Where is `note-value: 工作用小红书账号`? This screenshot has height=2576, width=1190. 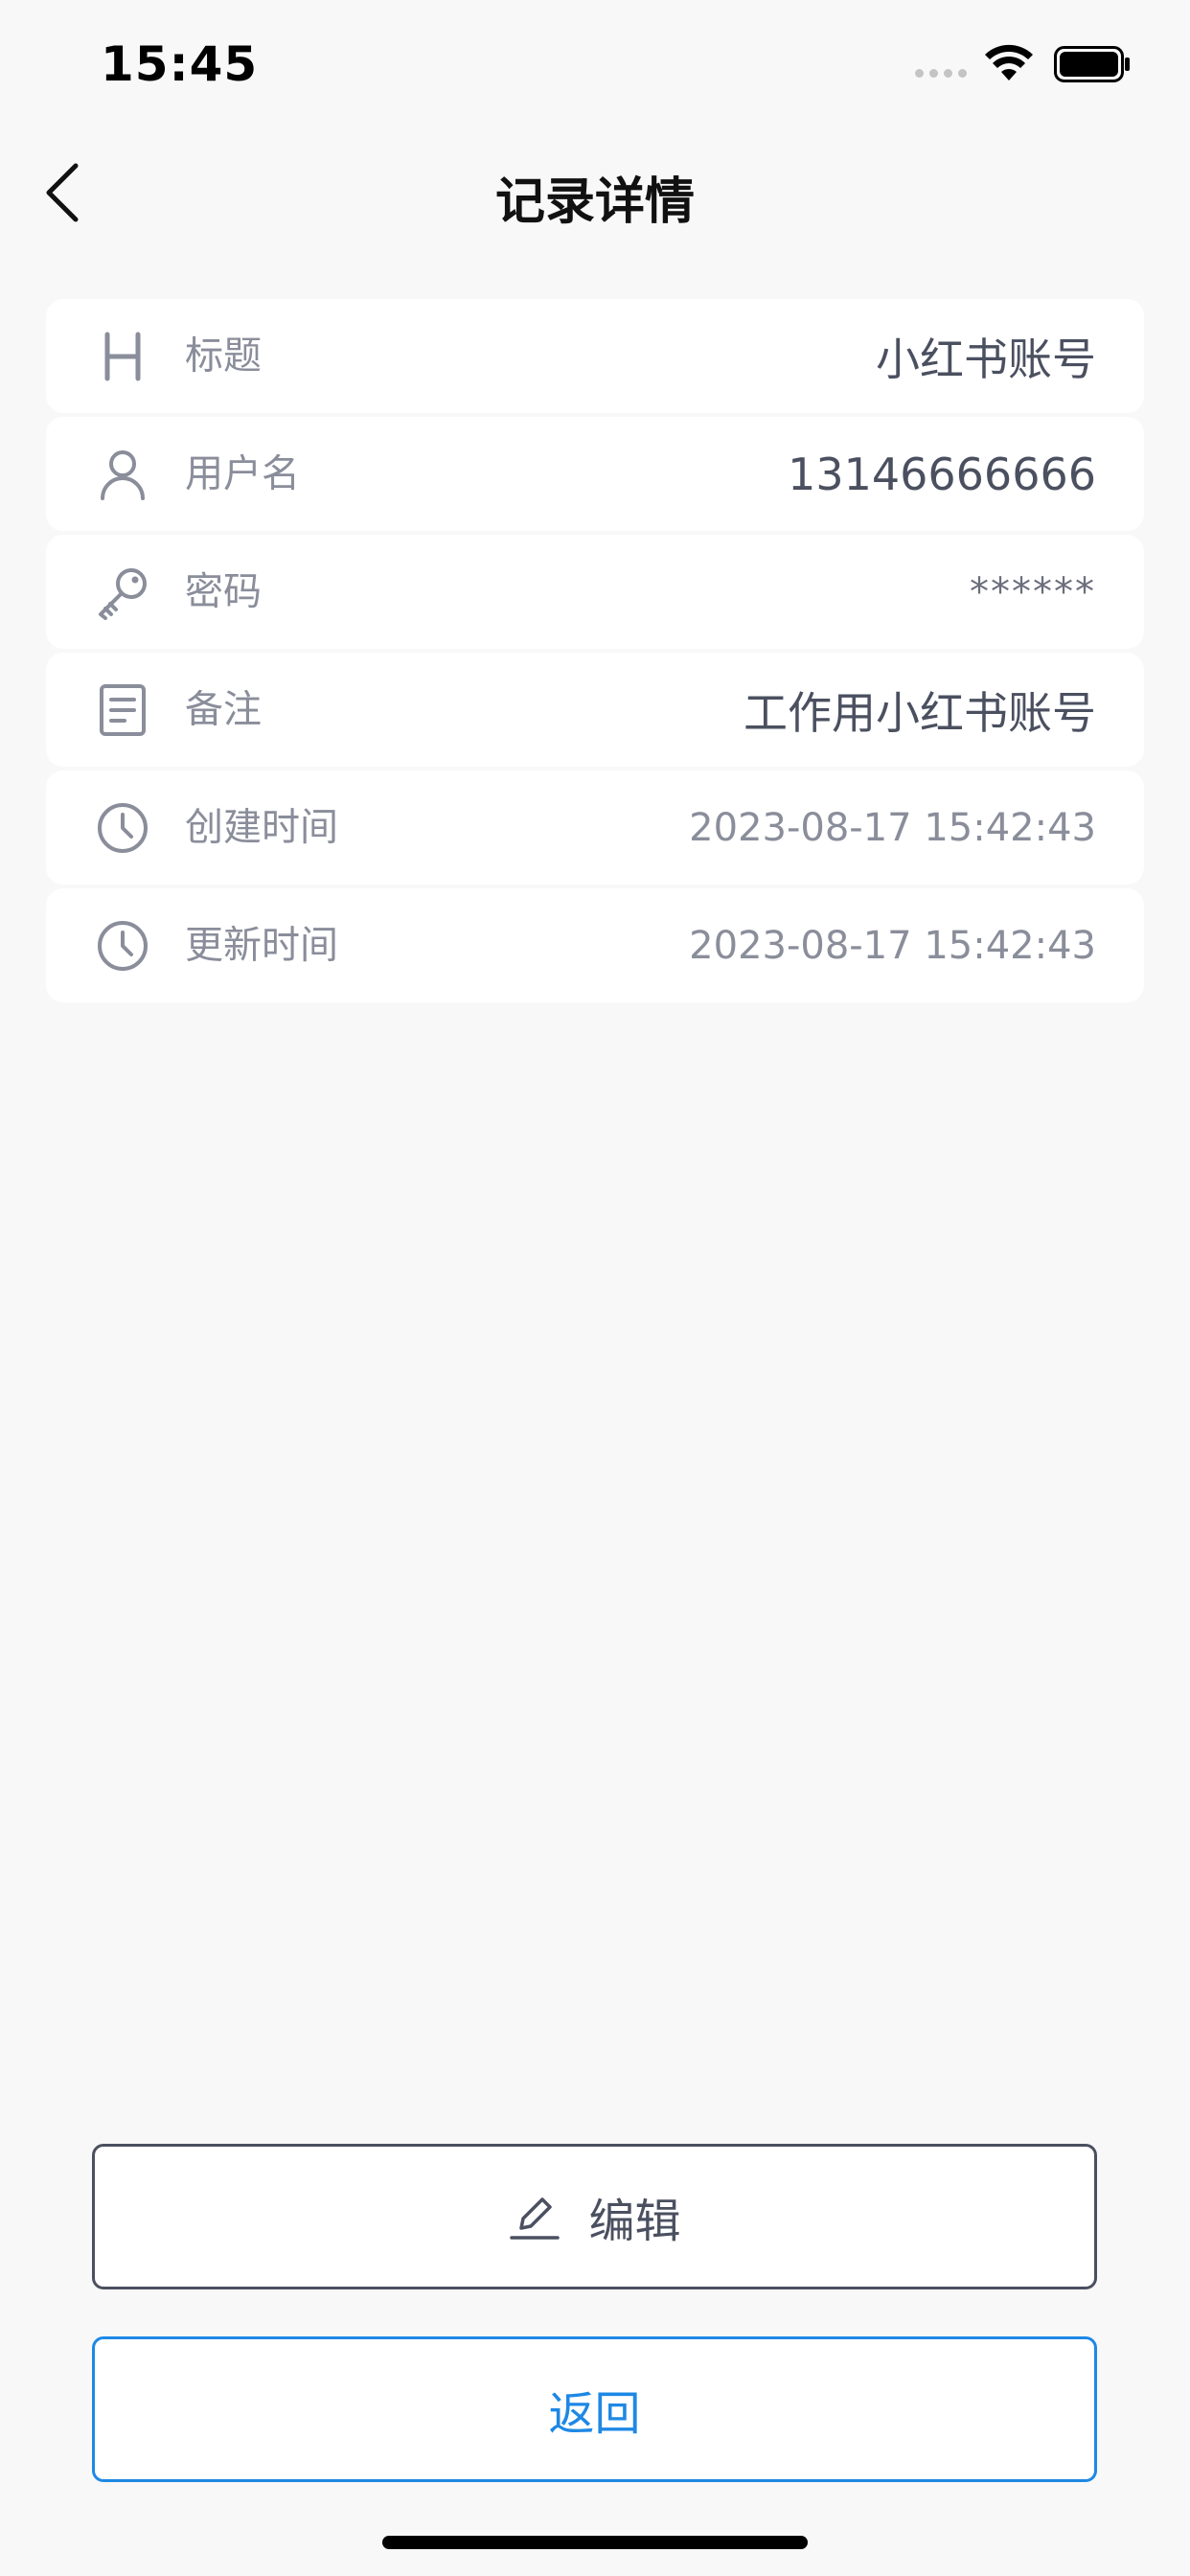 note-value: 工作用小红书账号 is located at coordinates (920, 712).